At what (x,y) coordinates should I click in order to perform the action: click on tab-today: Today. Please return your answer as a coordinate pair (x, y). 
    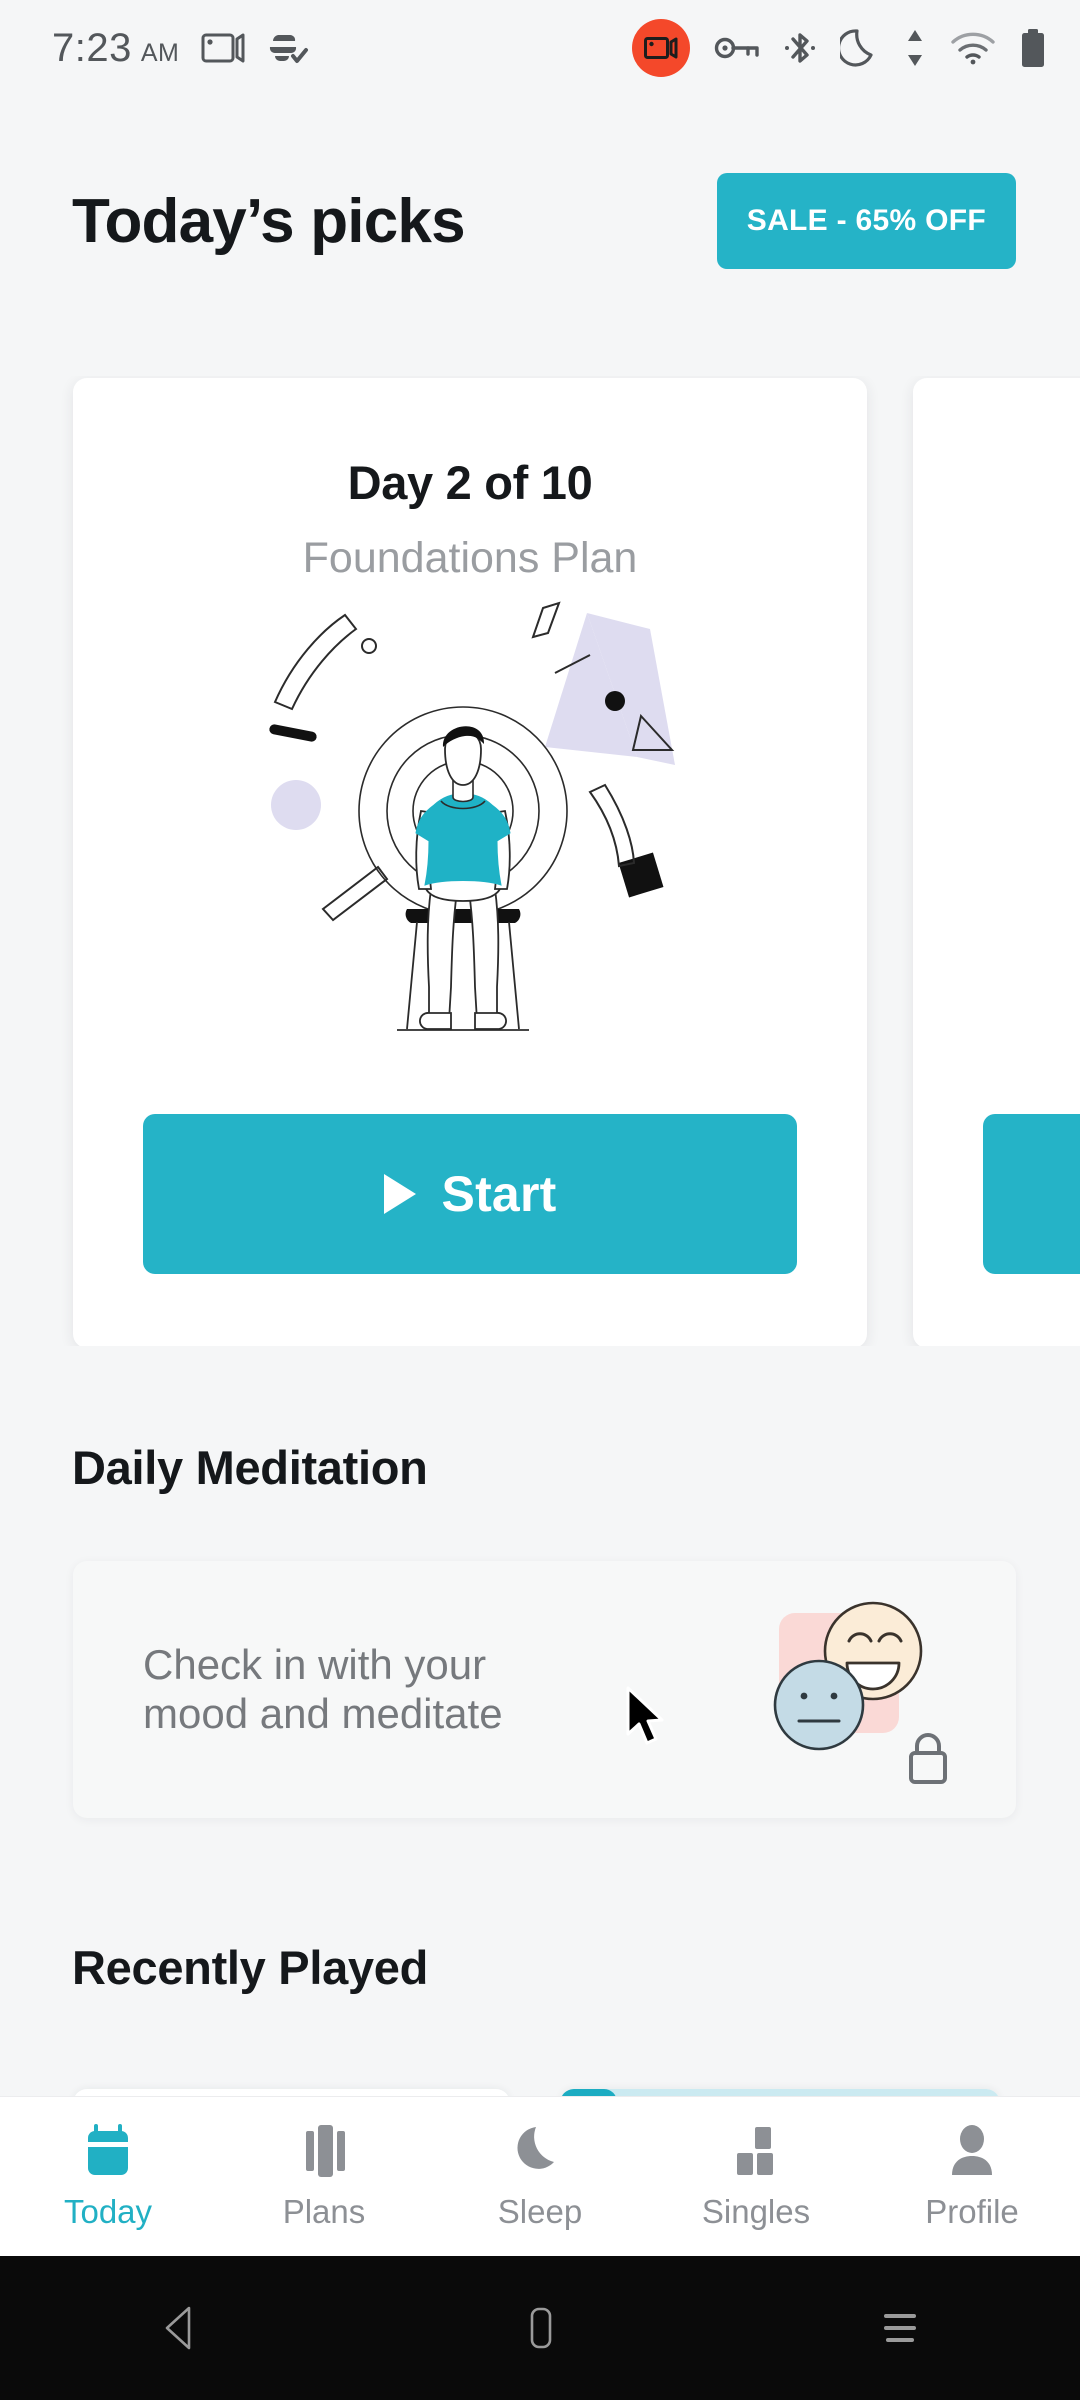
    Looking at the image, I should click on (108, 2176).